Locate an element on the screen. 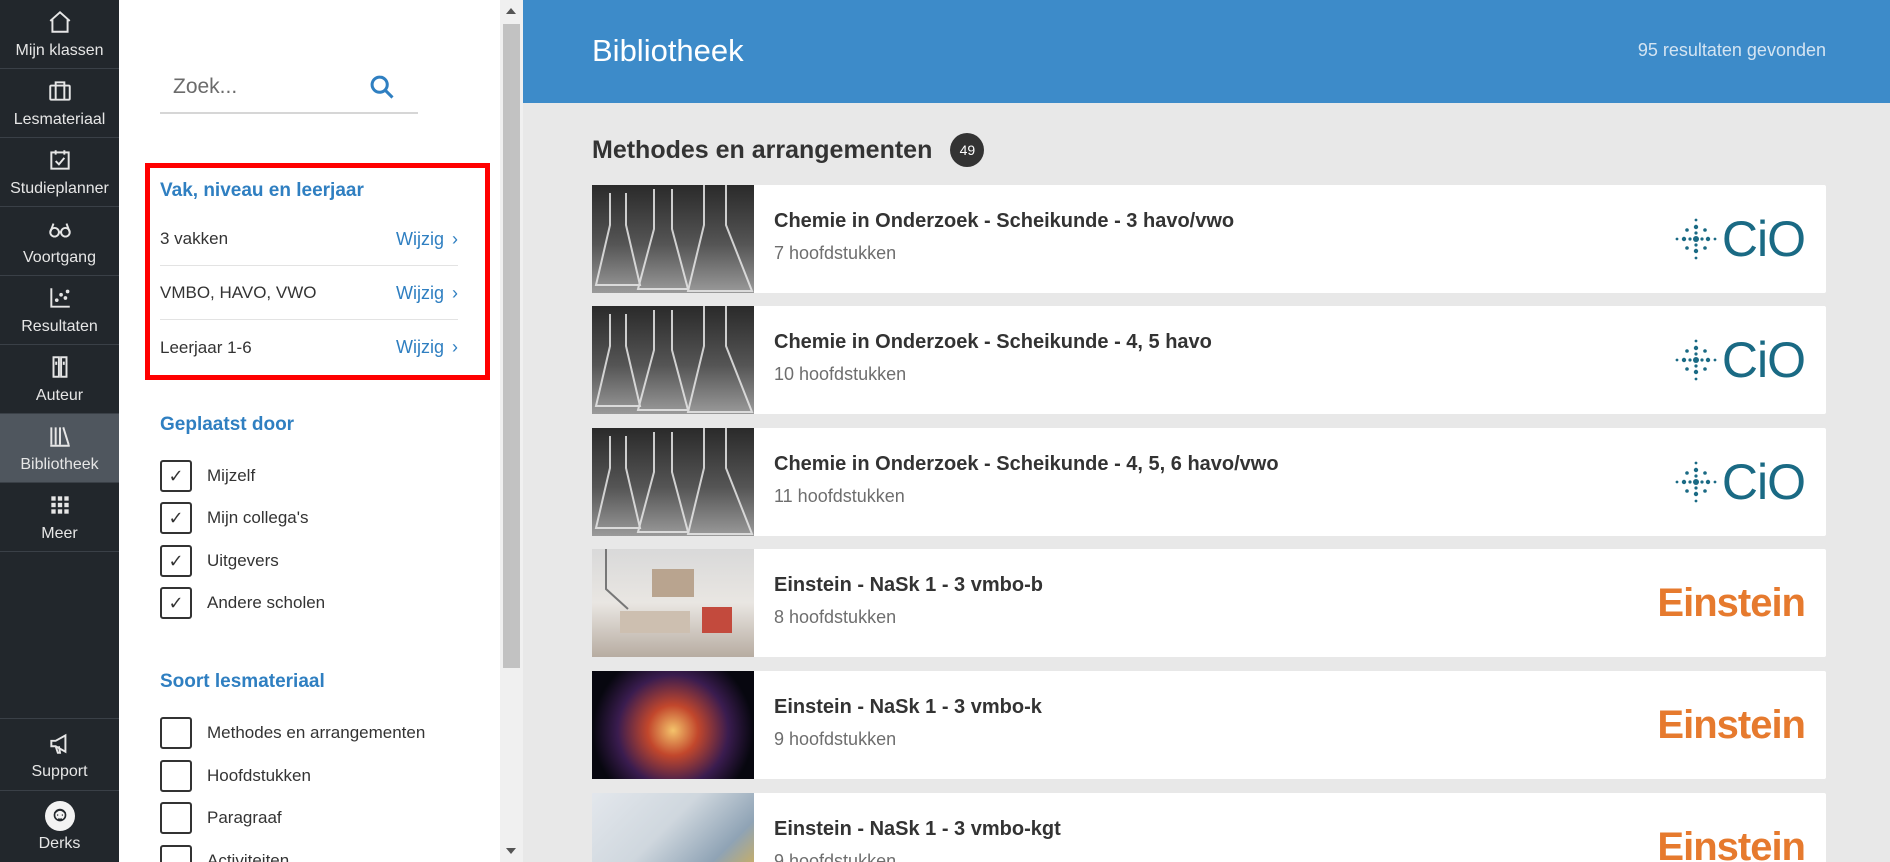 The image size is (1890, 862). checkbox-mijzelf: ✓ Mijzelf is located at coordinates (207, 476).